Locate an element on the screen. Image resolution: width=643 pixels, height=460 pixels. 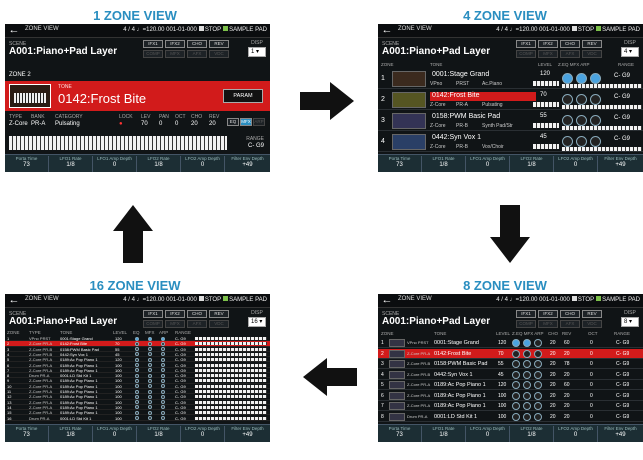
afx-button: AFX is located at coordinates (197, 54).